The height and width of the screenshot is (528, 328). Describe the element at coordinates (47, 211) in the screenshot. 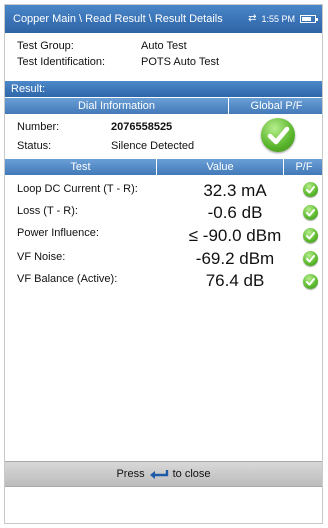

I see `test-label-loss: Loss (T - R):` at that location.